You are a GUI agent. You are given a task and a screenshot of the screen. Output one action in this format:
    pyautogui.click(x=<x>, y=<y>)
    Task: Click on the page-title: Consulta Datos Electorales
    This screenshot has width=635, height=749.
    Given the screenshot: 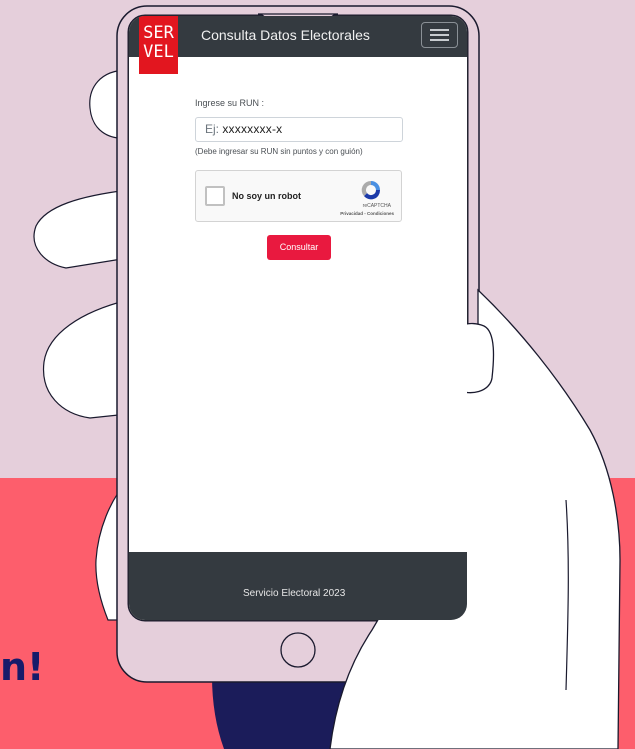 What is the action you would take?
    pyautogui.click(x=285, y=35)
    